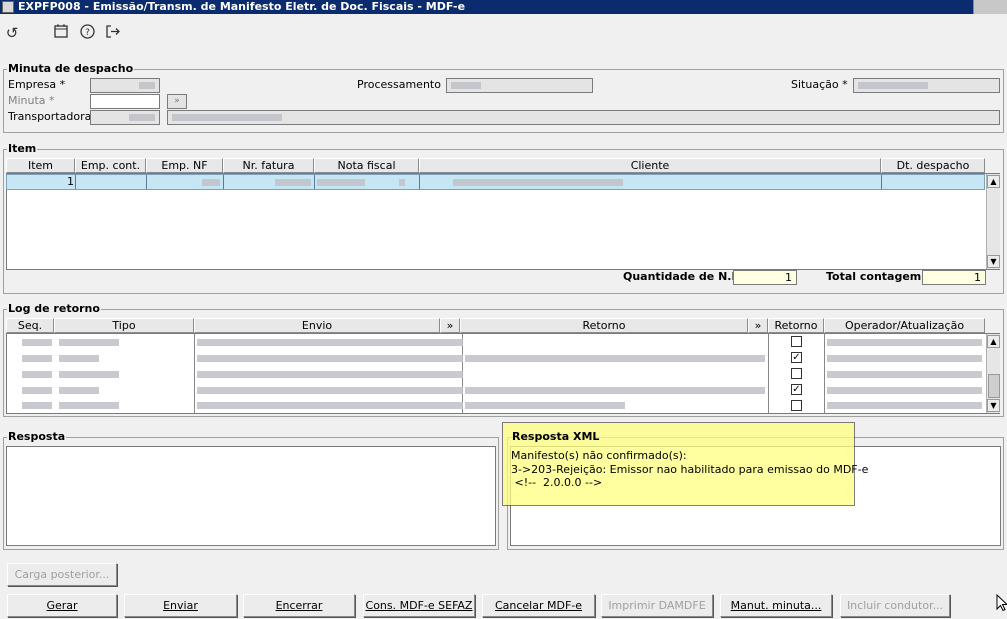  Describe the element at coordinates (125, 85) in the screenshot. I see `empresa-field` at that location.